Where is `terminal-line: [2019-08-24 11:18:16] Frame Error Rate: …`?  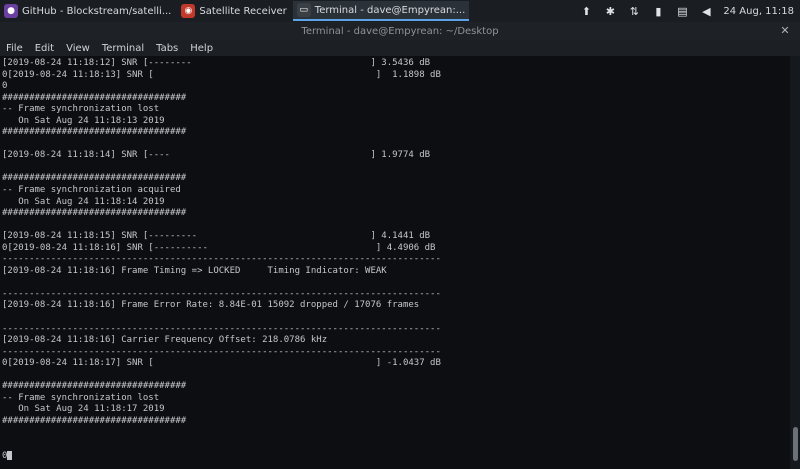 terminal-line: [2019-08-24 11:18:16] Frame Error Rate: … is located at coordinates (211, 305).